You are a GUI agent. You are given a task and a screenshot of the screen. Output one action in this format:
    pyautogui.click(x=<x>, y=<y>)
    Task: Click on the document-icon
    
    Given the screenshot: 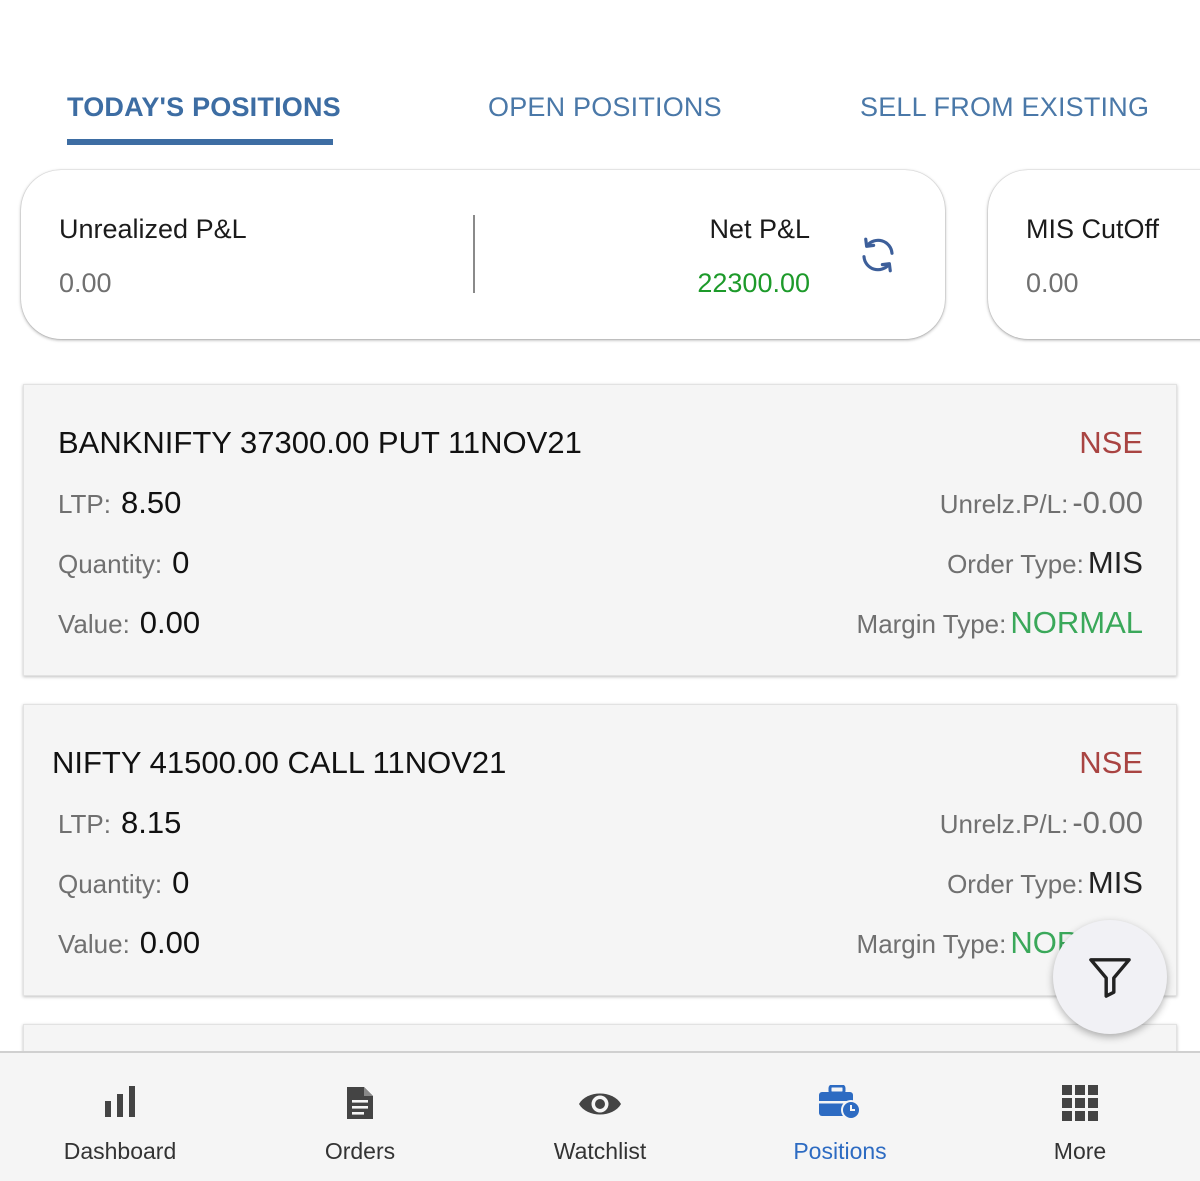 What is the action you would take?
    pyautogui.click(x=360, y=1105)
    